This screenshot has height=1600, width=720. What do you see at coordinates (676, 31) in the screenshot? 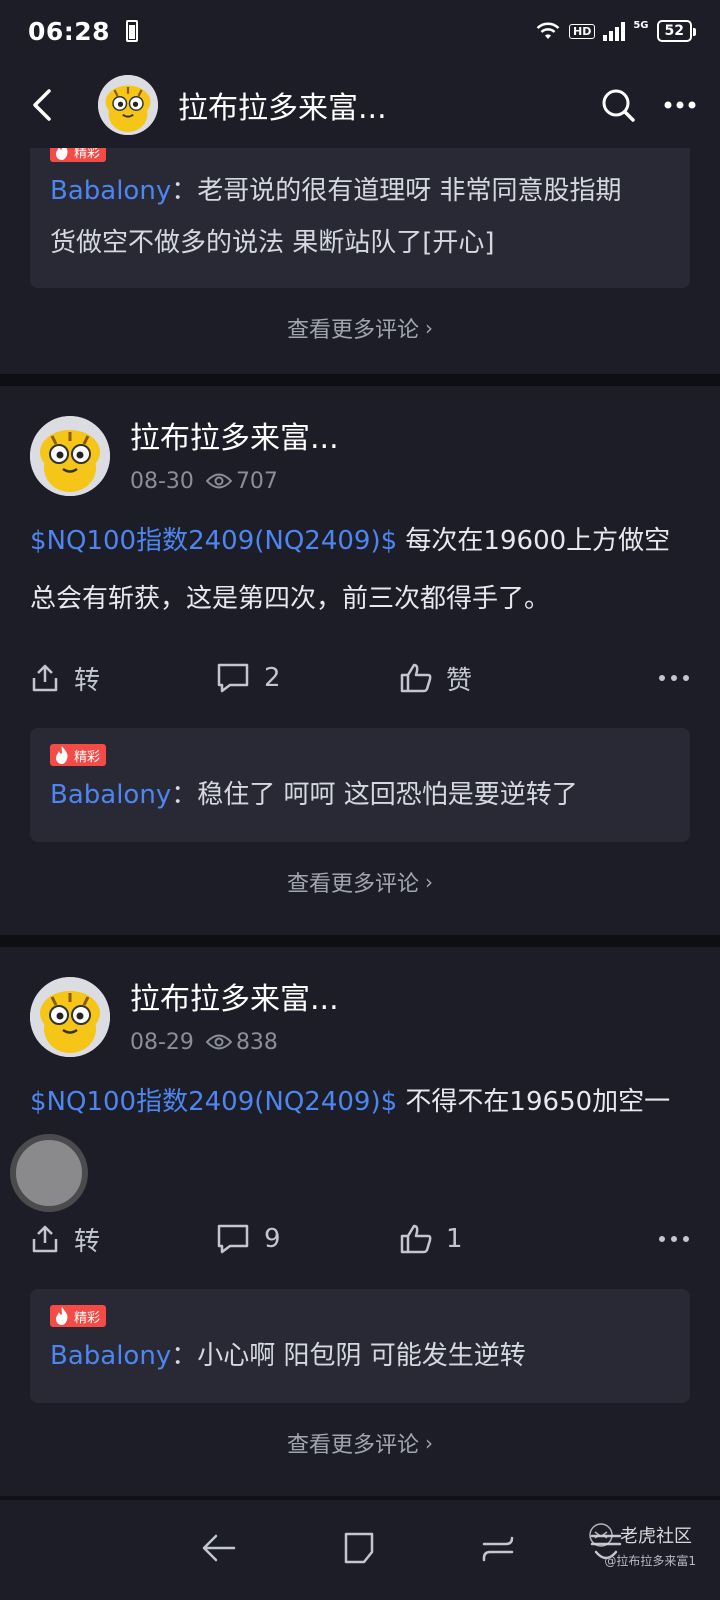
I see `battery-level: 52` at bounding box center [676, 31].